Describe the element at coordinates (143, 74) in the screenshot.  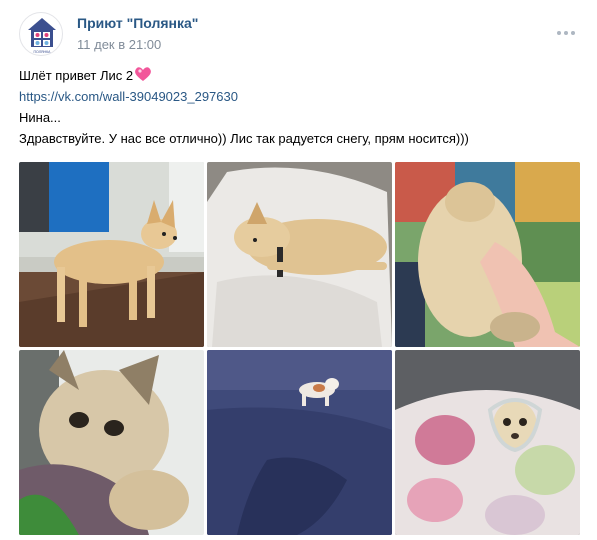
I see `sparkling-heart-icon` at that location.